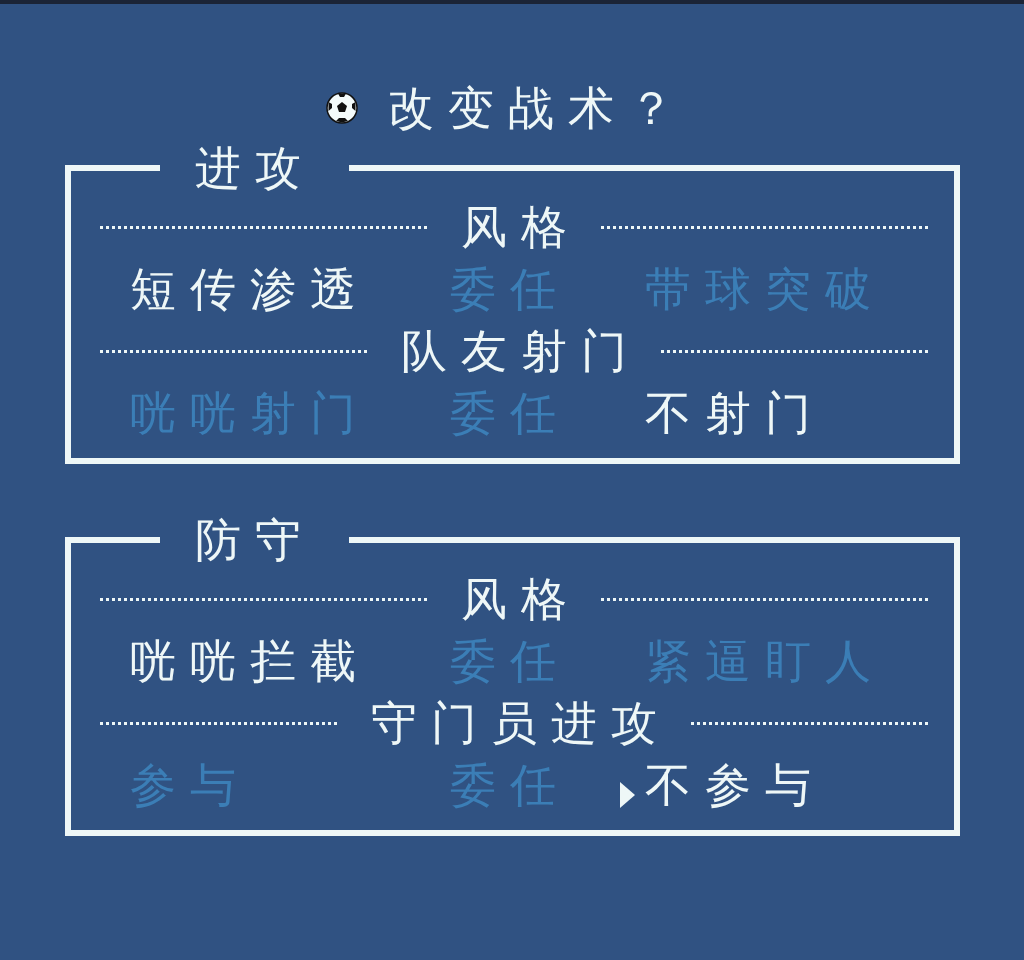 This screenshot has width=1024, height=960. I want to click on tactic-option: 短传渗透, so click(250, 289).